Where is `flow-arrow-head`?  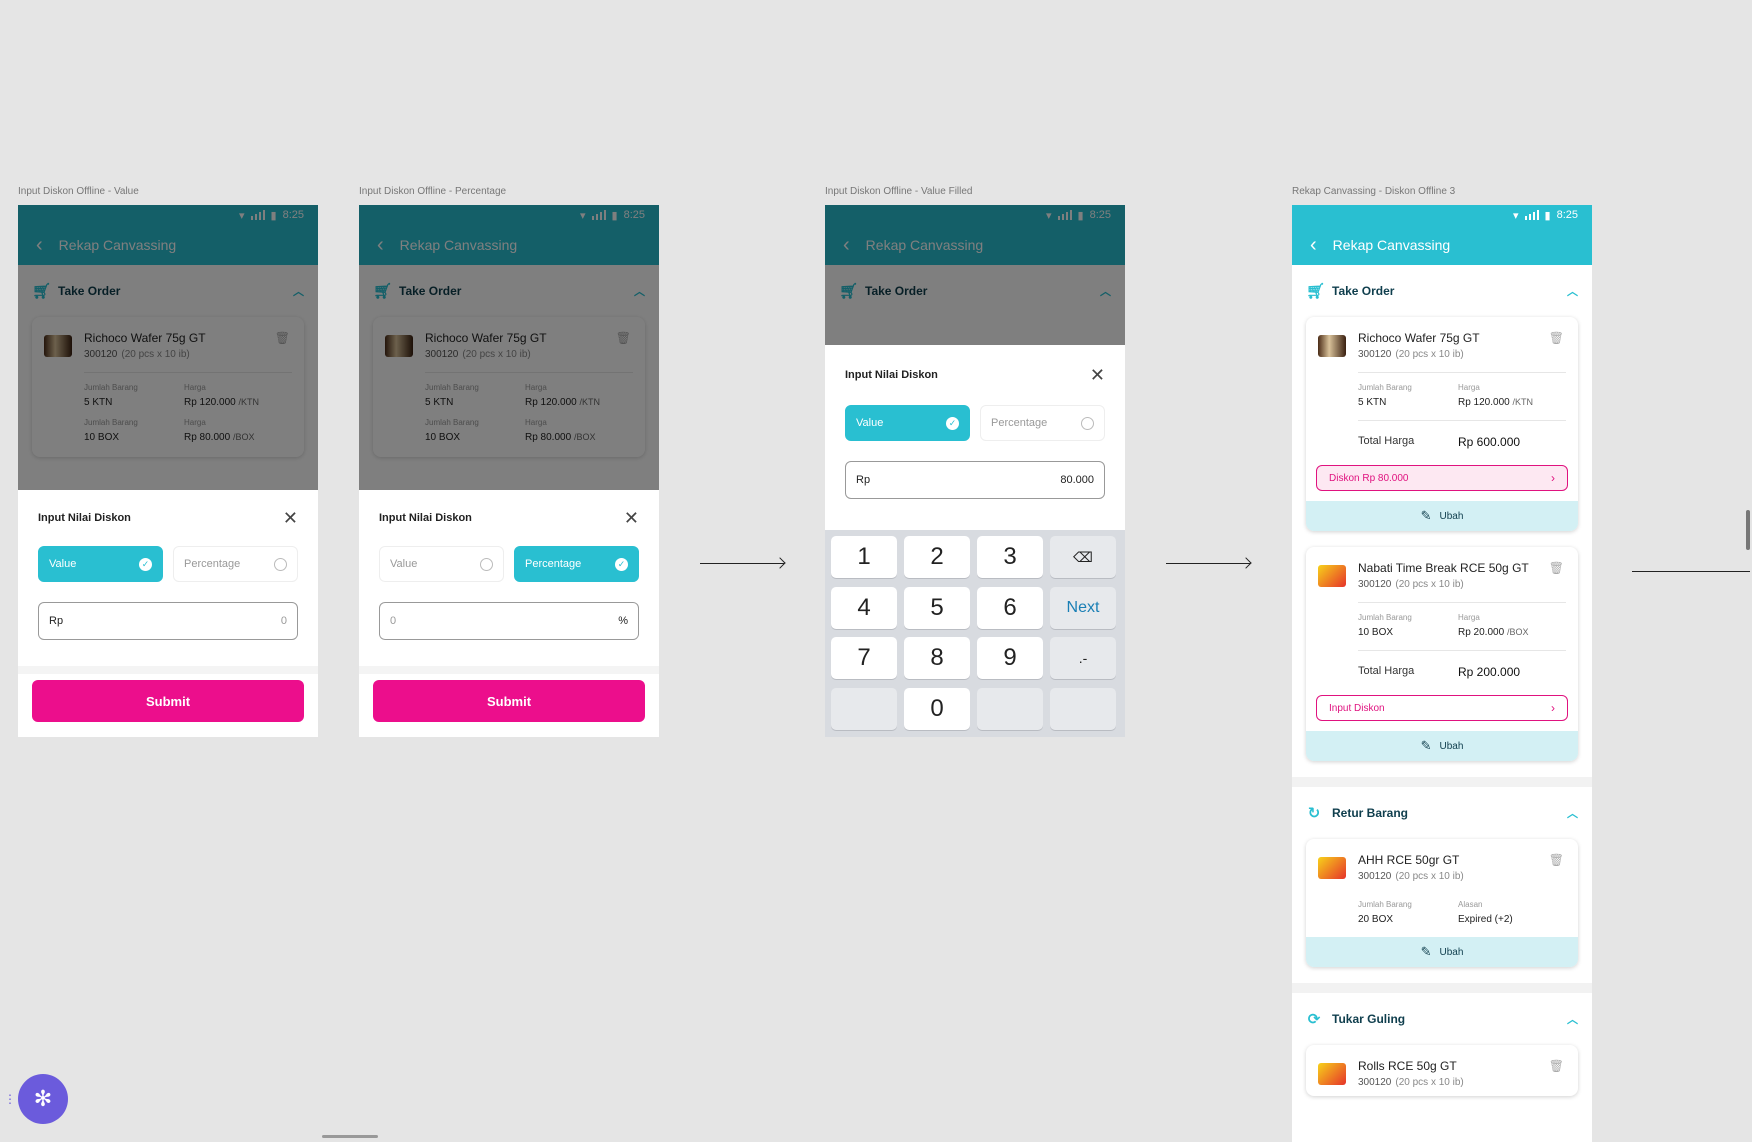
flow-arrow-head is located at coordinates (780, 563).